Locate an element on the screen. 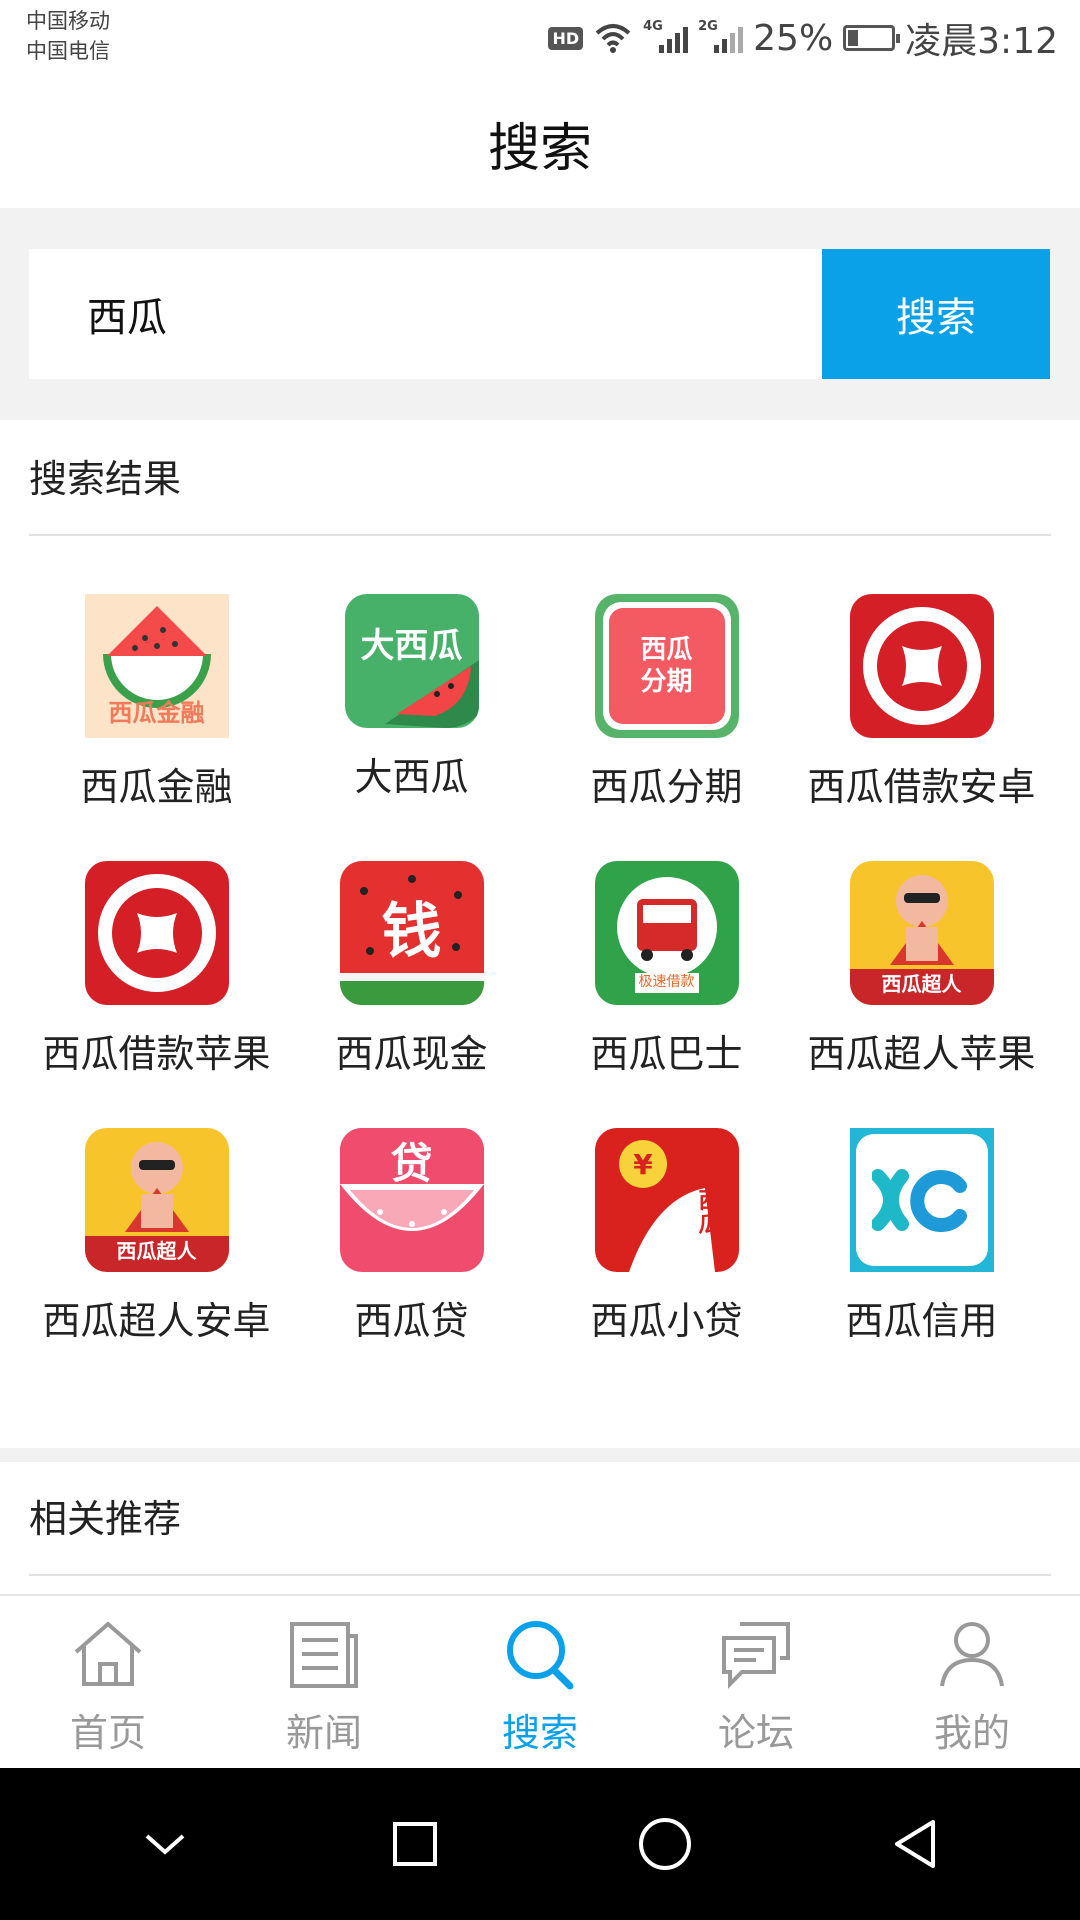 This screenshot has width=1080, height=1920. header: 搜索 is located at coordinates (540, 143).